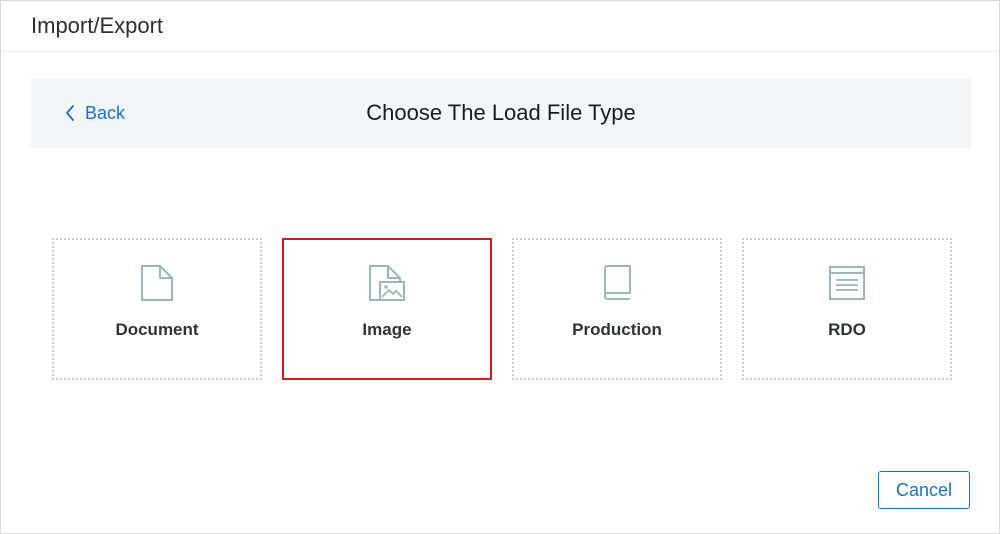 This screenshot has width=1000, height=534. What do you see at coordinates (924, 490) in the screenshot?
I see `cancel-button: Cancel` at bounding box center [924, 490].